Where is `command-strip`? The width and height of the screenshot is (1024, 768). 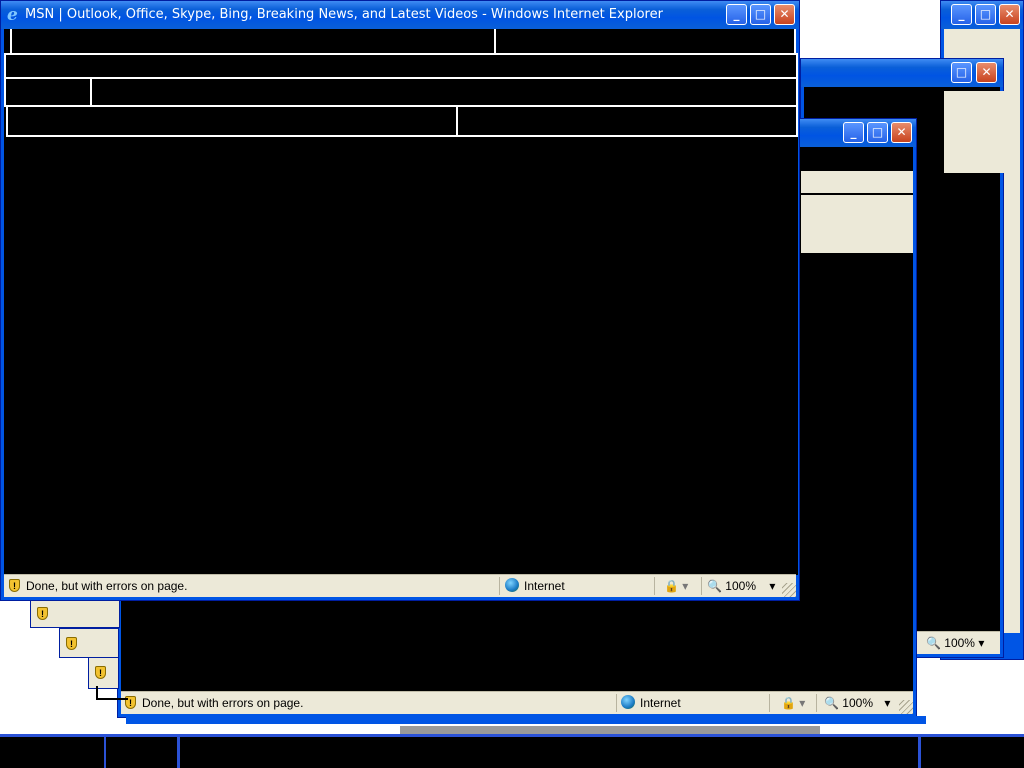 command-strip is located at coordinates (857, 224).